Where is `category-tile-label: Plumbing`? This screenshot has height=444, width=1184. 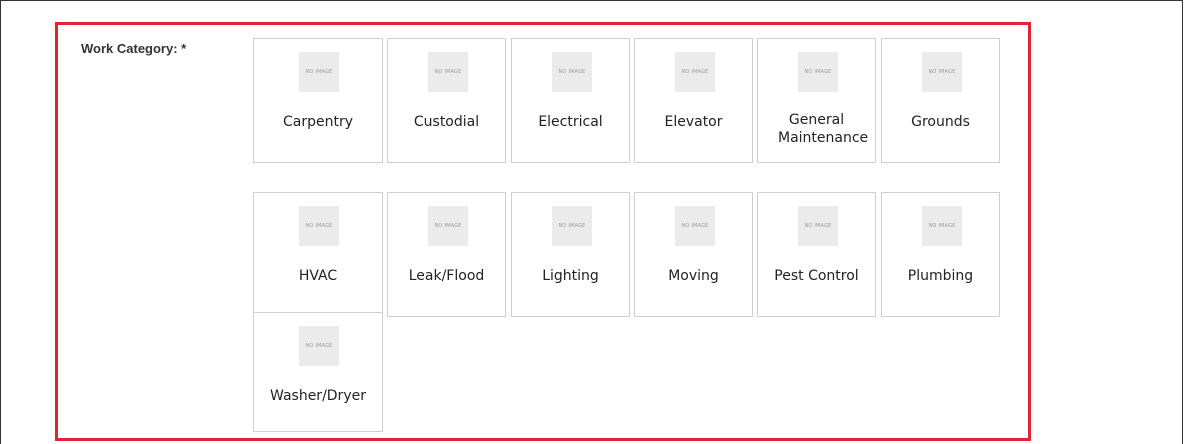 category-tile-label: Plumbing is located at coordinates (940, 276).